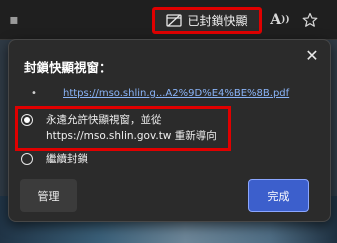  What do you see at coordinates (312, 55) in the screenshot?
I see `close-icon: ✕` at bounding box center [312, 55].